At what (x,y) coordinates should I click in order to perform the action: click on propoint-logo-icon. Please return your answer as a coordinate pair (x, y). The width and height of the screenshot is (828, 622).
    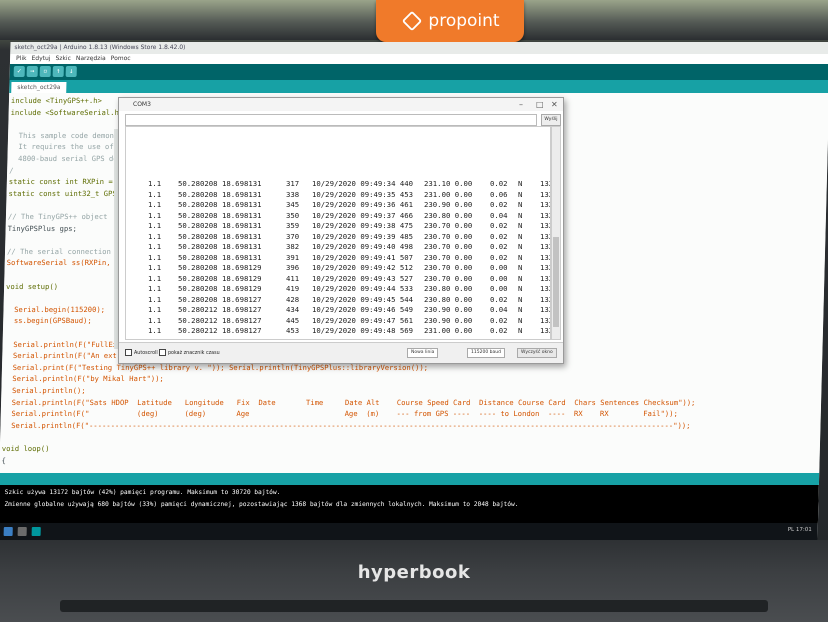
    Looking at the image, I should click on (412, 21).